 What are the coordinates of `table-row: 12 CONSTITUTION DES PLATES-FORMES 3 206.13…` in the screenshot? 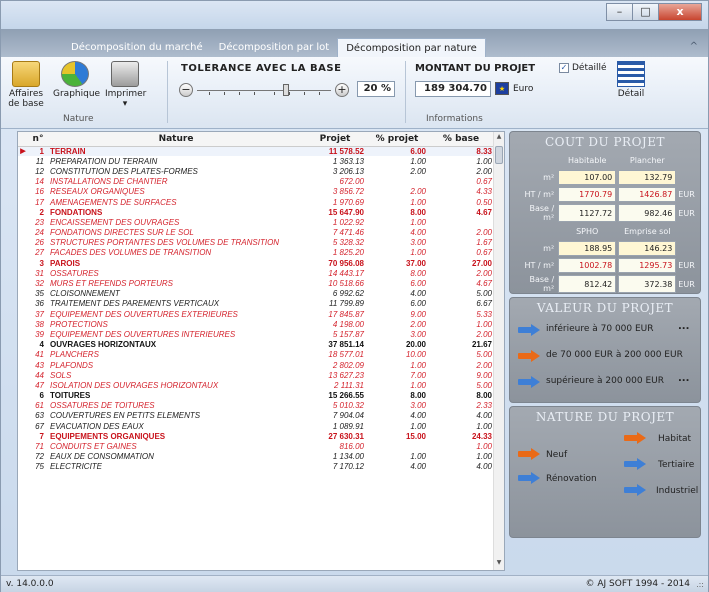 It's located at (256, 171).